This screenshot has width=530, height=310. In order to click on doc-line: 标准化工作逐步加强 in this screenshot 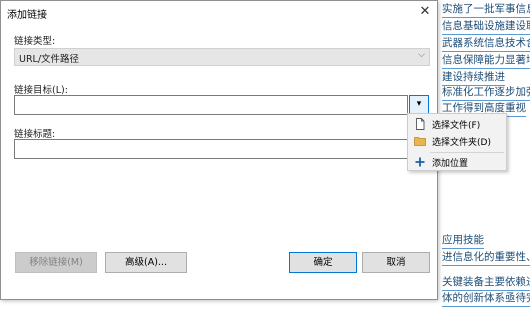, I will do `click(486, 93)`.